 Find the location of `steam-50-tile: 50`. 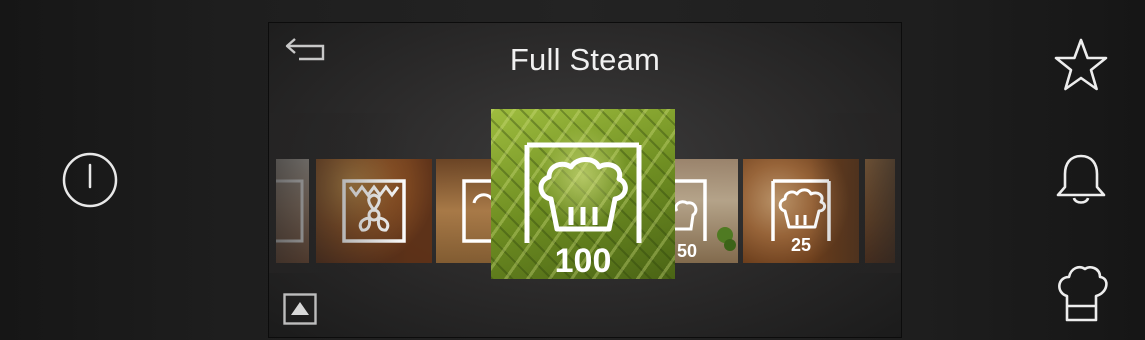

steam-50-tile: 50 is located at coordinates (706, 211).